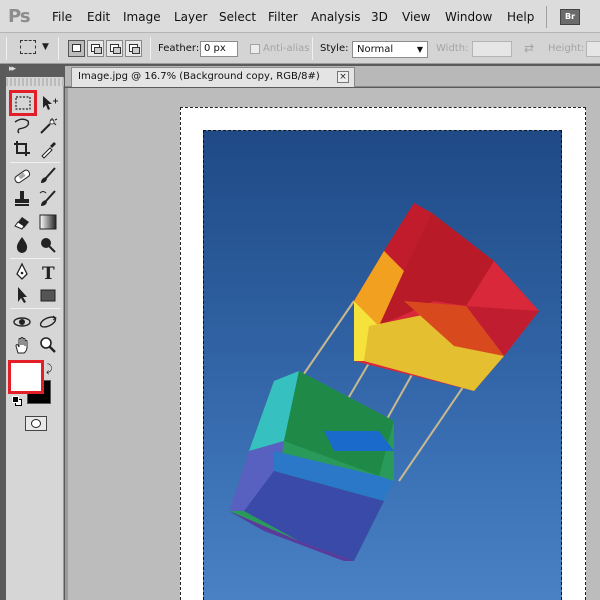 The height and width of the screenshot is (600, 600). Describe the element at coordinates (35, 70) in the screenshot. I see `tools-panel-header: ▸▸` at that location.